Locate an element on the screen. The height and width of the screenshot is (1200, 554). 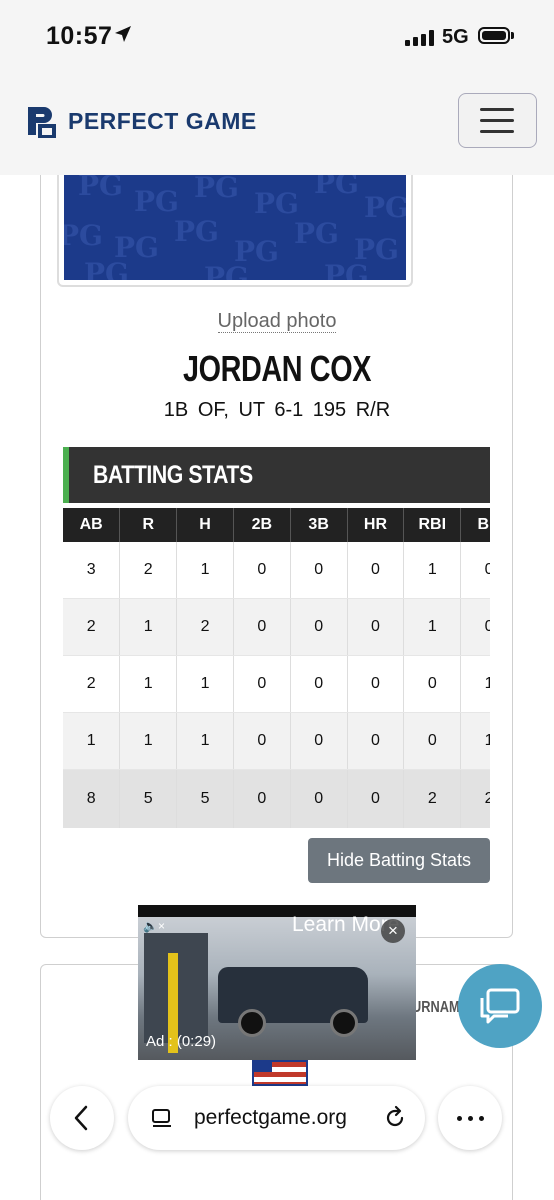
address-bar: perfectgame.org is located at coordinates (276, 1118).